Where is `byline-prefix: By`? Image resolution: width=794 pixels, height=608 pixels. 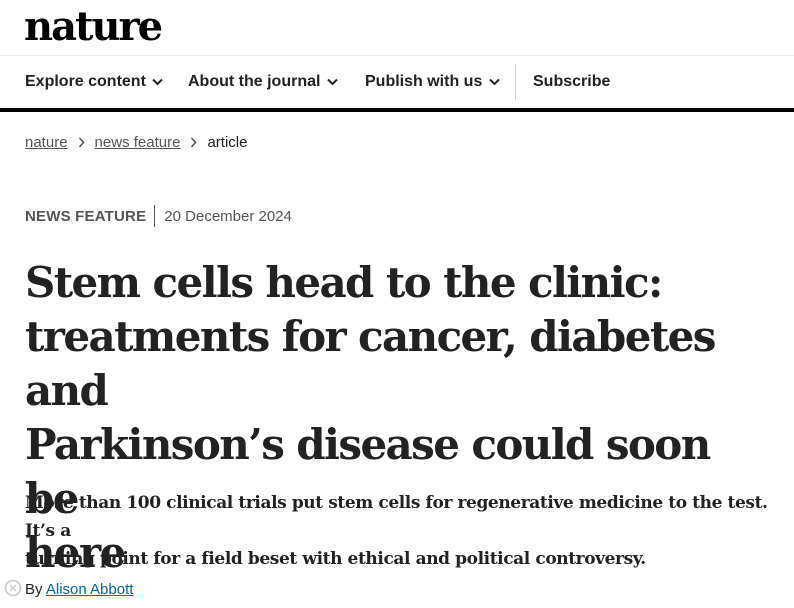
byline-prefix: By is located at coordinates (35, 589).